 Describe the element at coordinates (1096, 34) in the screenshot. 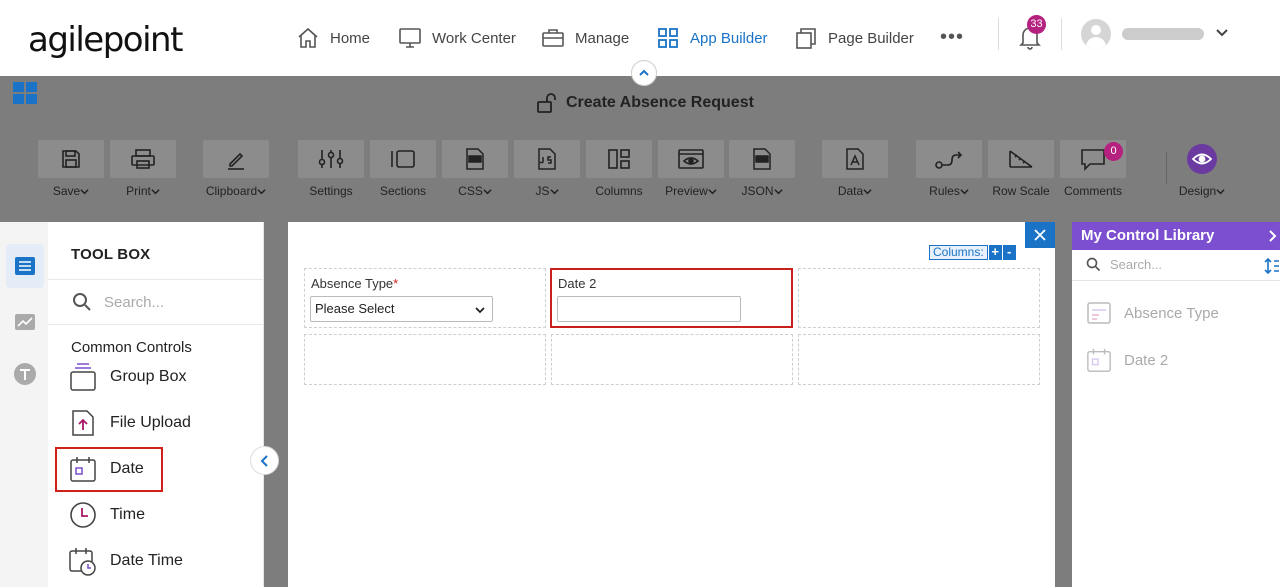

I see `avatar` at that location.